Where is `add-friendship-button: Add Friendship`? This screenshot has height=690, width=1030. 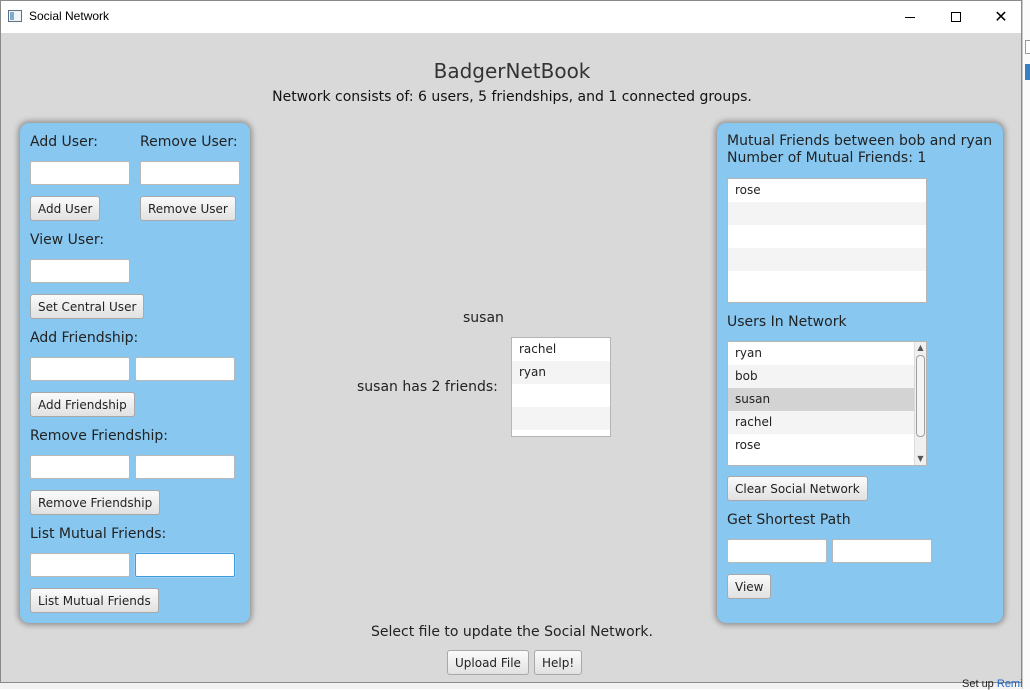
add-friendship-button: Add Friendship is located at coordinates (82, 404).